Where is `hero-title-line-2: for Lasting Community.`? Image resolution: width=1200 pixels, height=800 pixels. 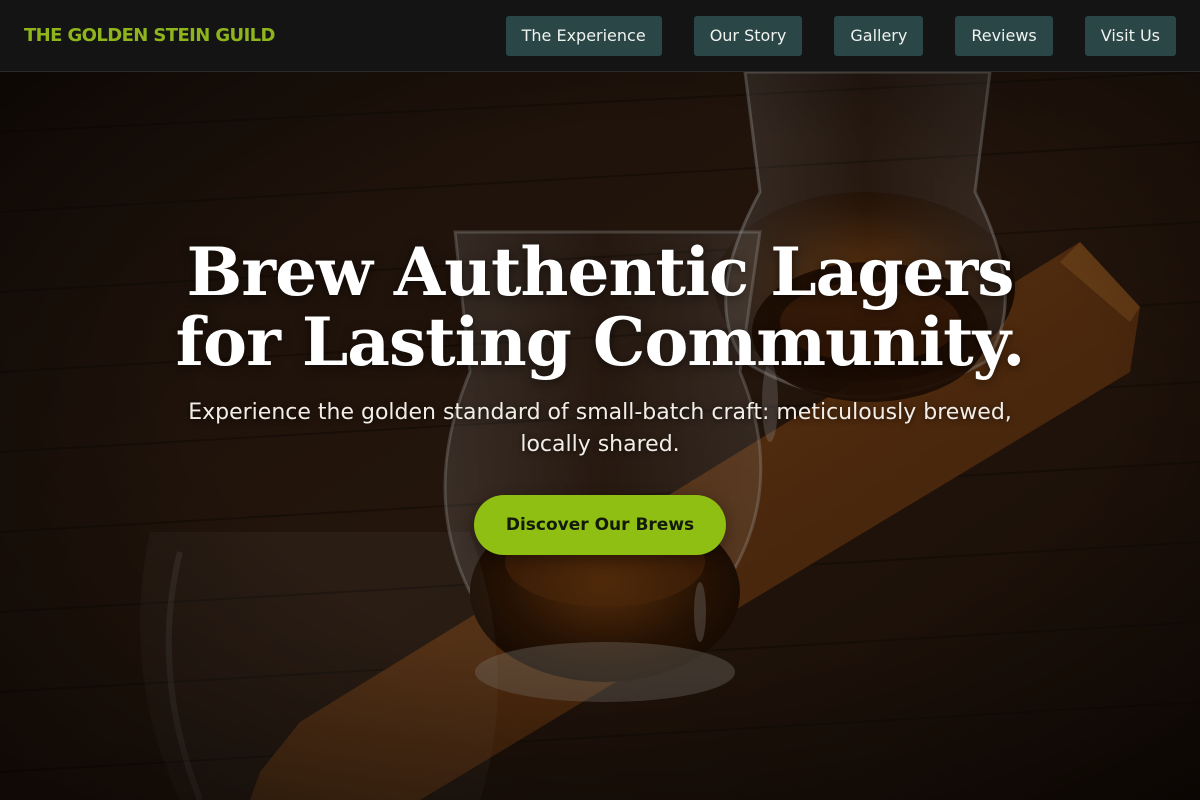 hero-title-line-2: for Lasting Community. is located at coordinates (600, 342).